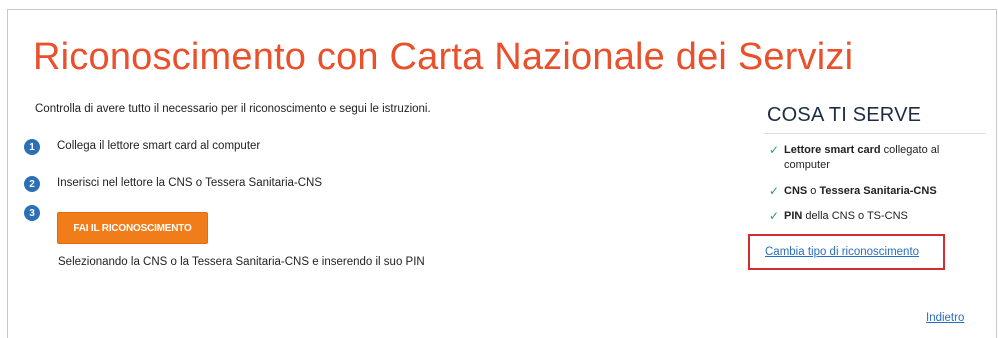 This screenshot has width=998, height=338. What do you see at coordinates (132, 228) in the screenshot?
I see `start-recognition-button: FAI IL RICONOSCIMENTO` at bounding box center [132, 228].